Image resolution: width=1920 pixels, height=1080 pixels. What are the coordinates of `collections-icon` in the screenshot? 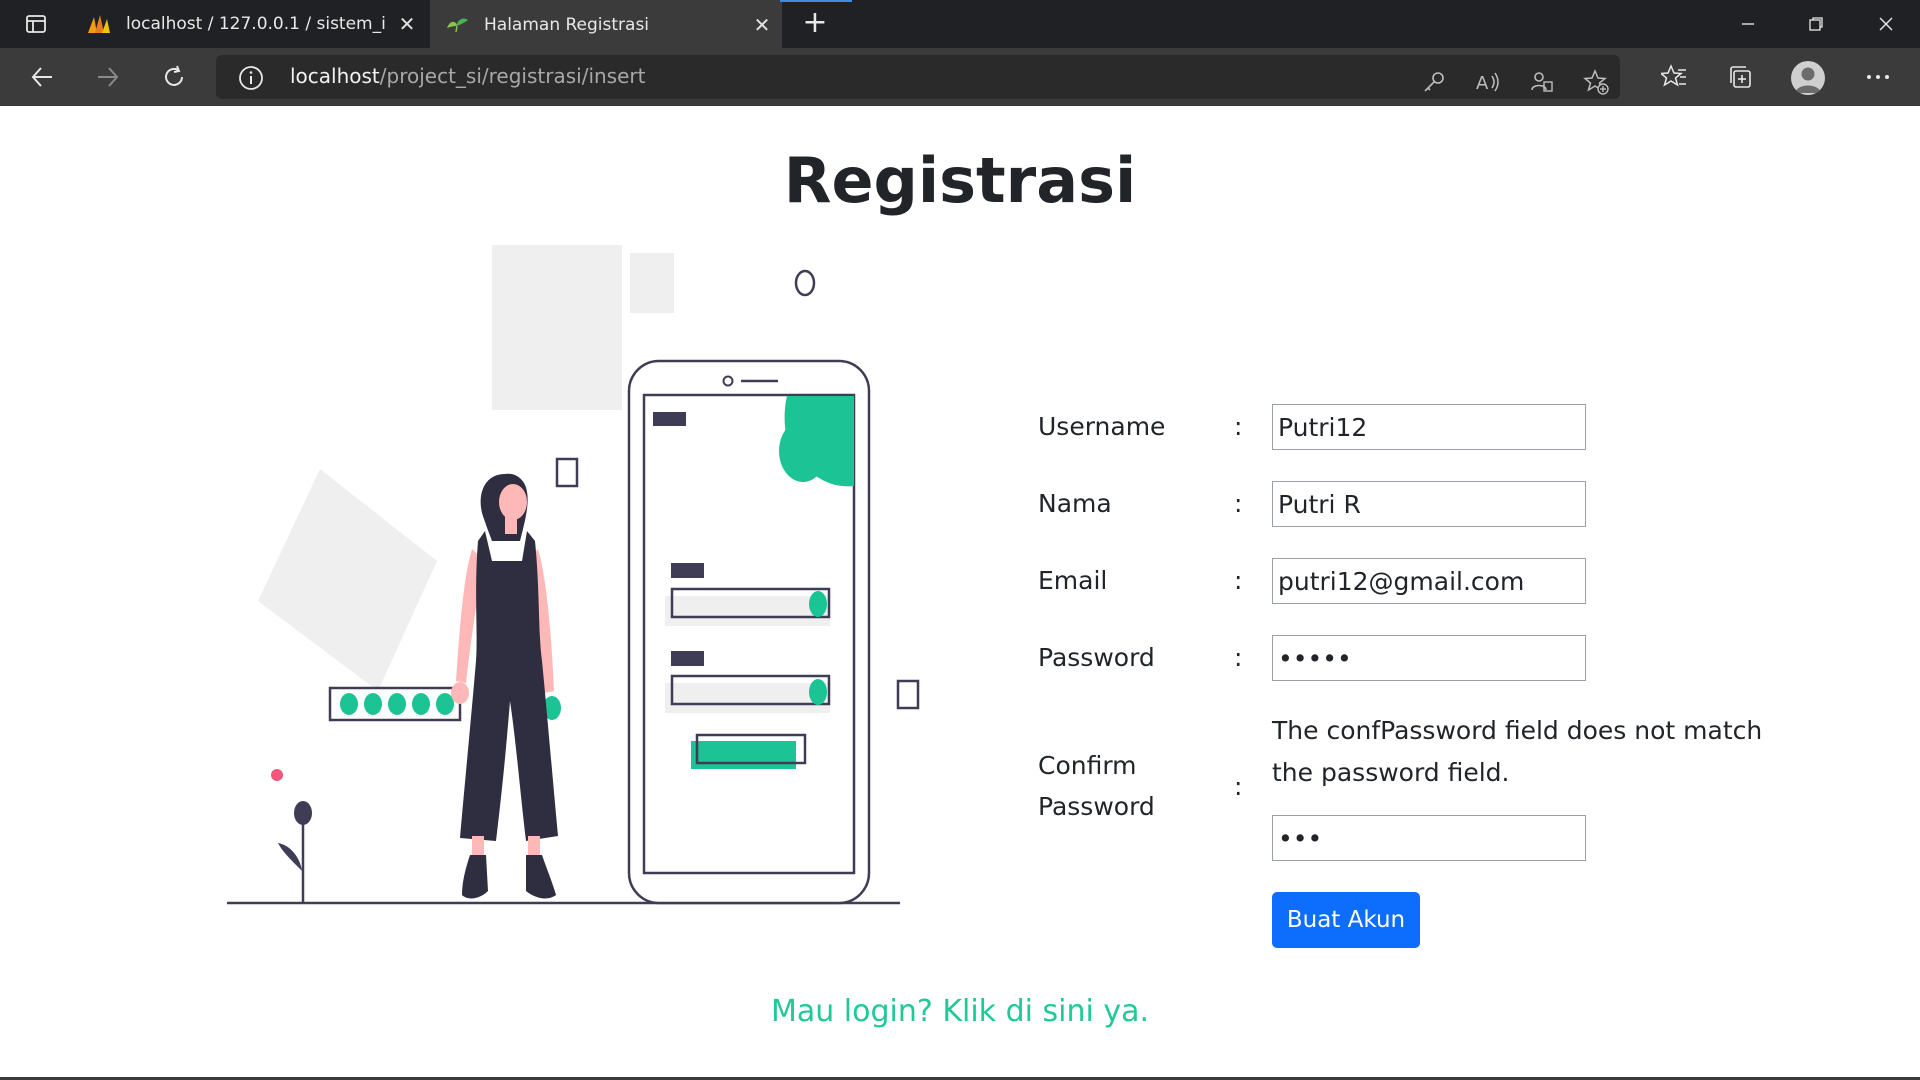 It's located at (1740, 77).